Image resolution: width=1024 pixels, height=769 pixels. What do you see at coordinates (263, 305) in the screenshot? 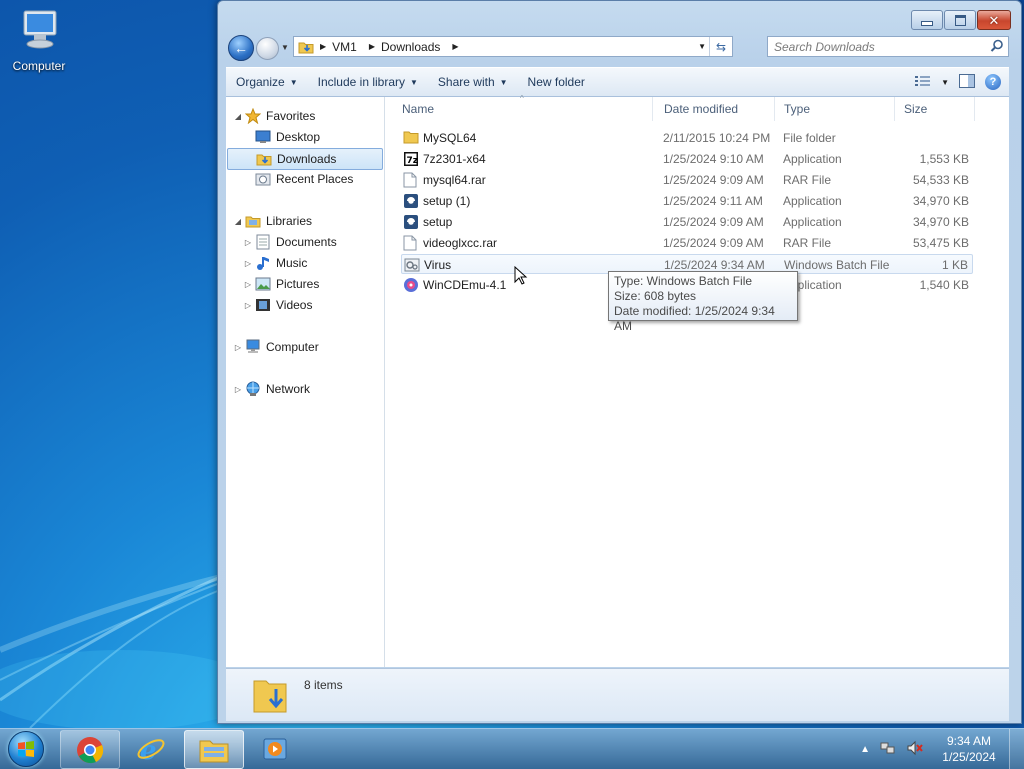
I see `videos-icon` at bounding box center [263, 305].